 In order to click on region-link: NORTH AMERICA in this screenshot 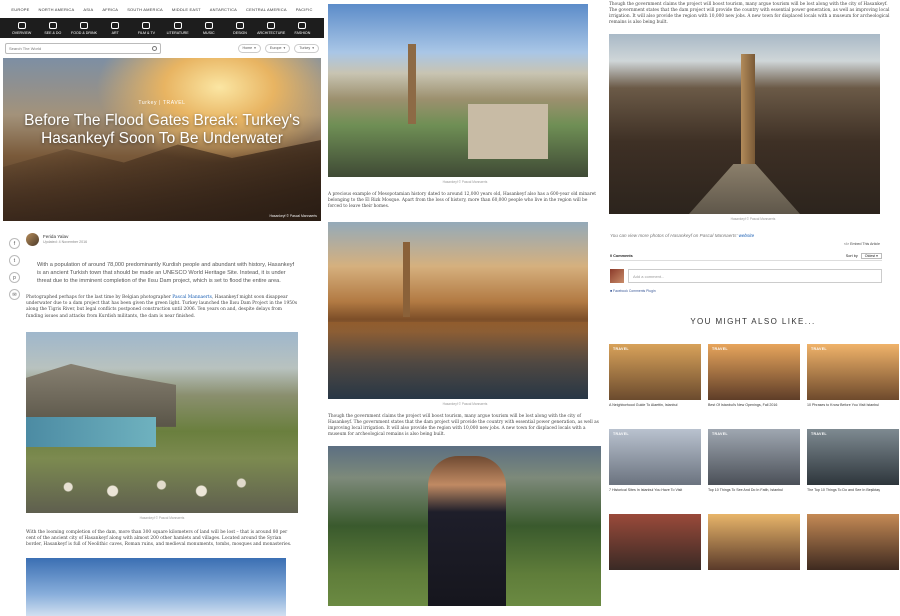, I will do `click(57, 9)`.